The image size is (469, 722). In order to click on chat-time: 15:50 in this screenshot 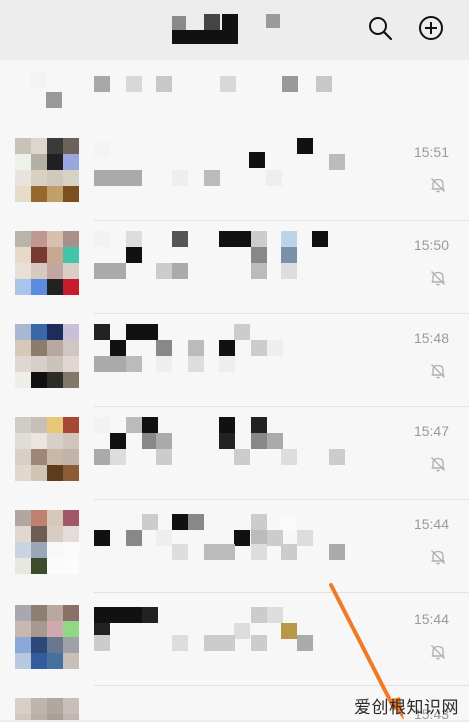, I will do `click(431, 245)`.